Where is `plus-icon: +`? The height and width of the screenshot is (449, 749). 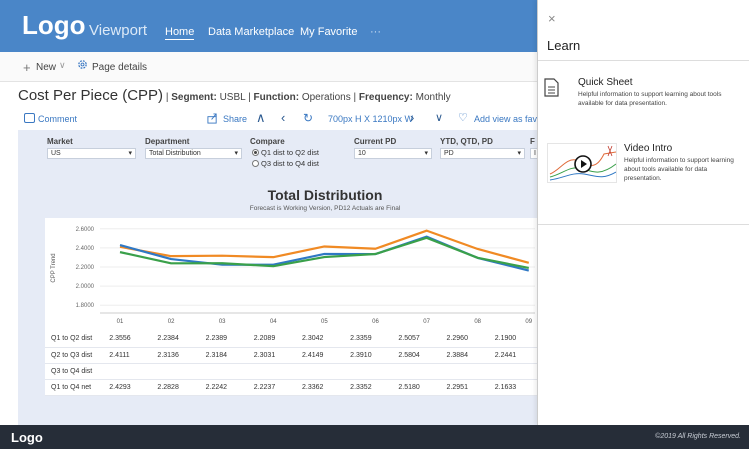
plus-icon: + is located at coordinates (27, 67).